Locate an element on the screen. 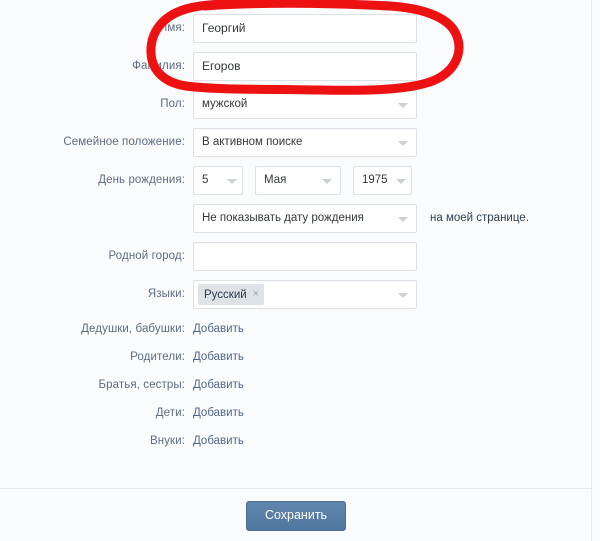 This screenshot has width=600, height=541. save-button-container: Сохранить is located at coordinates (296, 516).